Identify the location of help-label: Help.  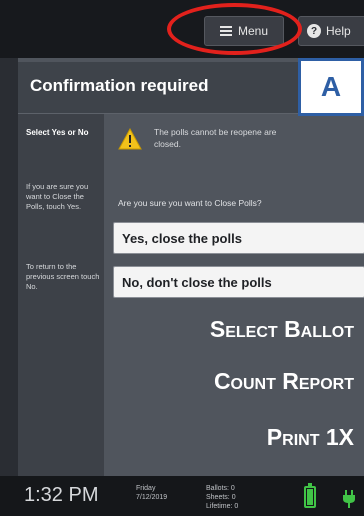
(338, 31).